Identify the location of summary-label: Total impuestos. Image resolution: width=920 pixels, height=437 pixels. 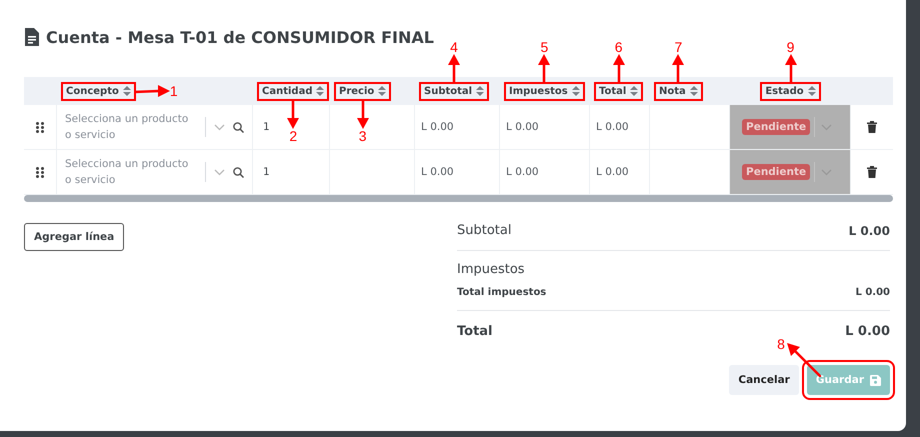
(501, 292).